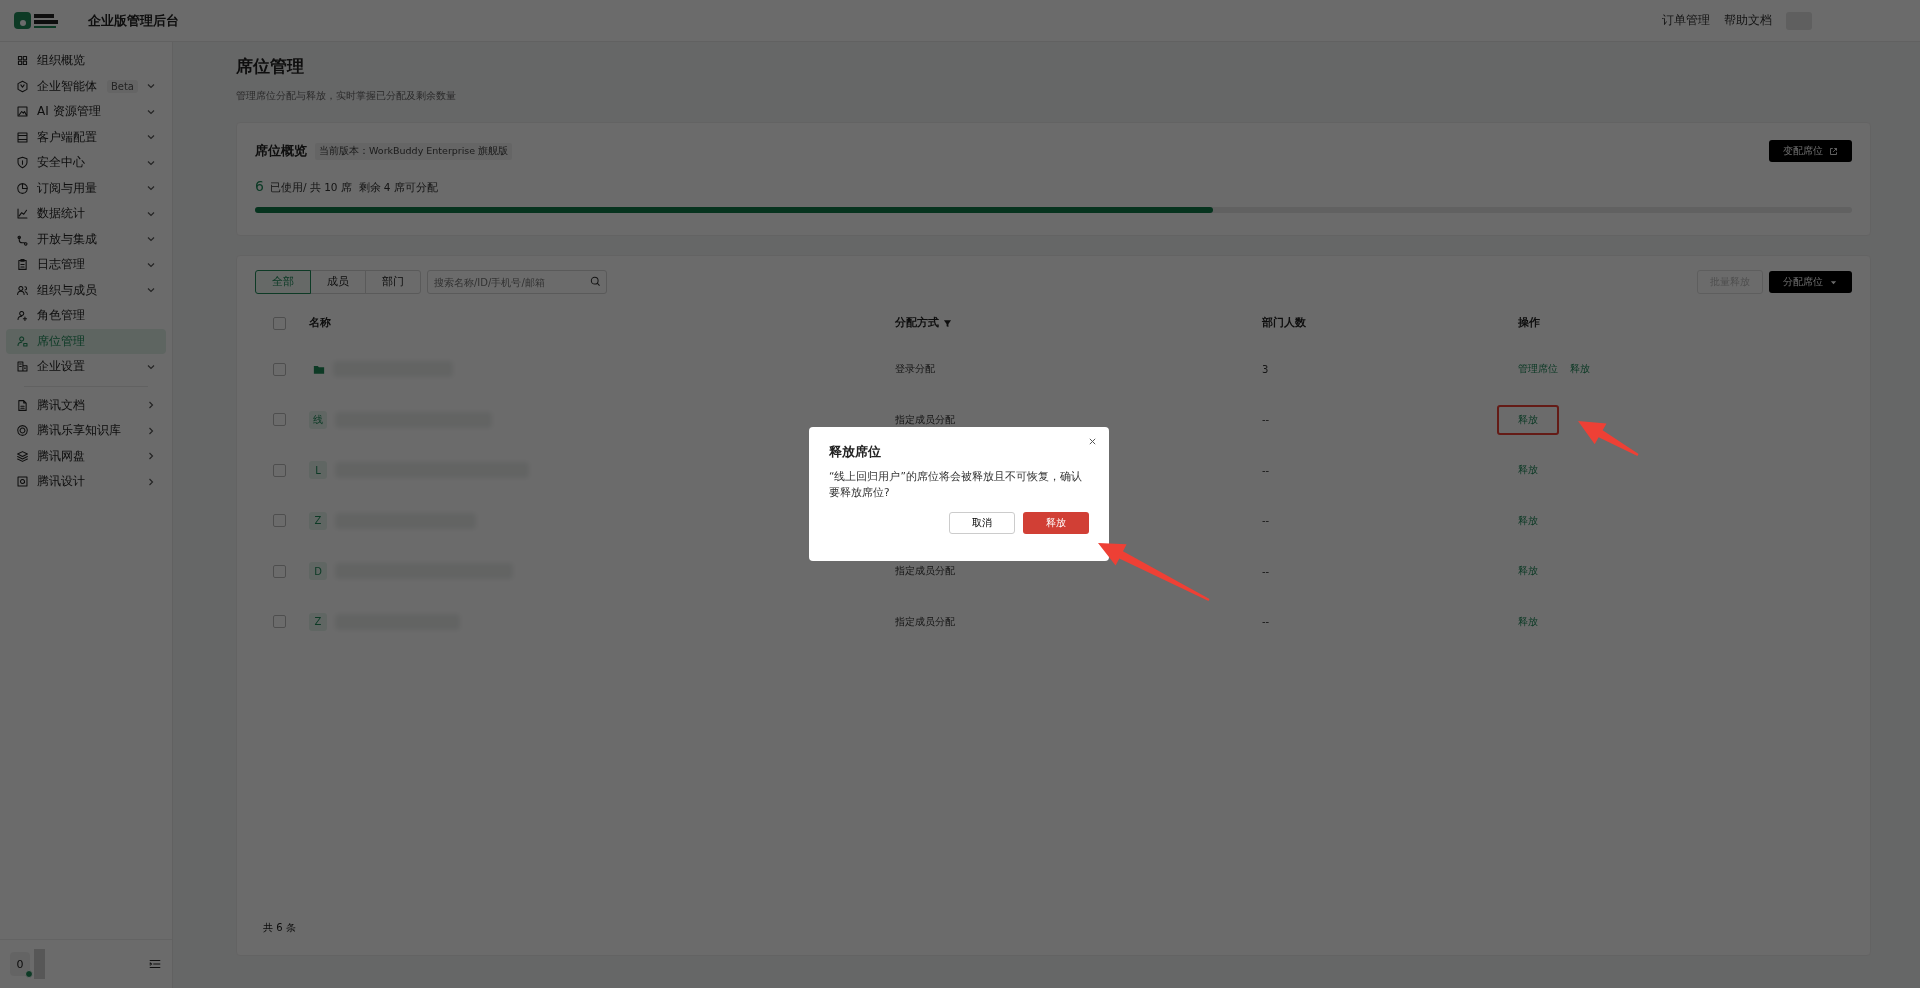  I want to click on version-tag: 当前版本：WorkBuddy Enterprise 旗舰版, so click(414, 151).